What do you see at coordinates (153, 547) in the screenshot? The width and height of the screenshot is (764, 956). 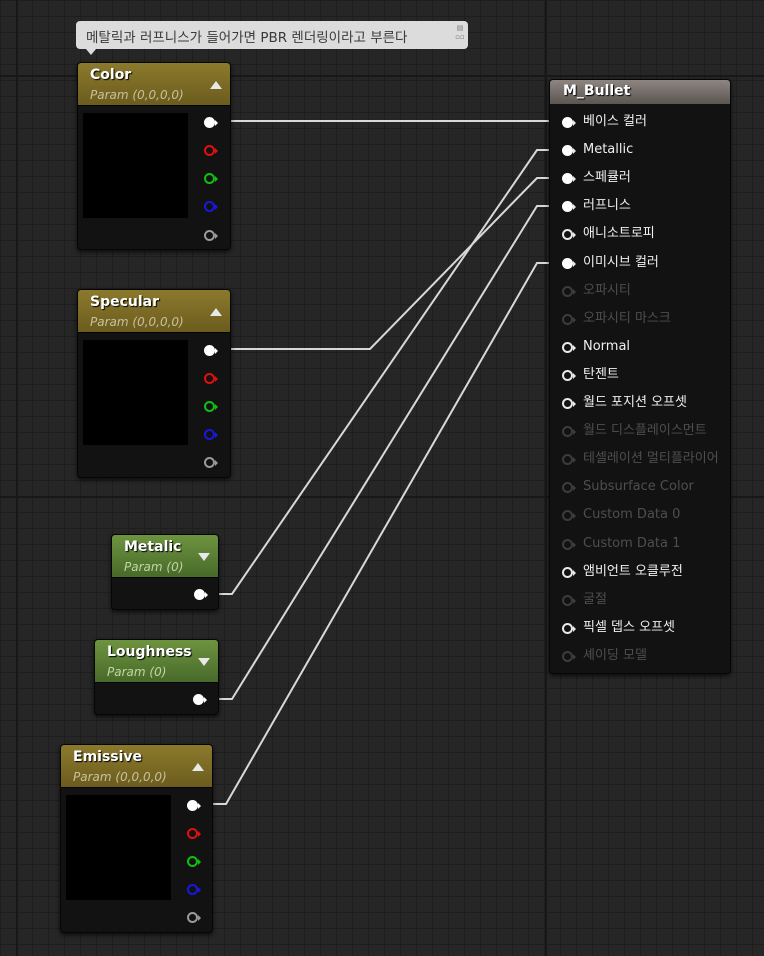 I see `node-title: Metalic` at bounding box center [153, 547].